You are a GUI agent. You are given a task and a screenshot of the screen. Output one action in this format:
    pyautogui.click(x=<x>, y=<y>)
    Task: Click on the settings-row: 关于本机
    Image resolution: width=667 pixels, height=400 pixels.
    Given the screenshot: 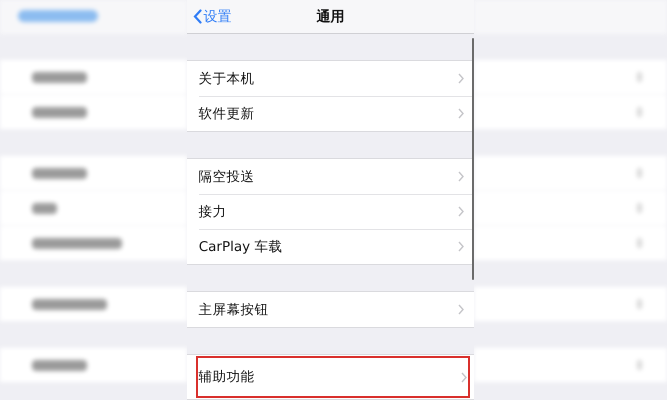 What is the action you would take?
    pyautogui.click(x=330, y=78)
    